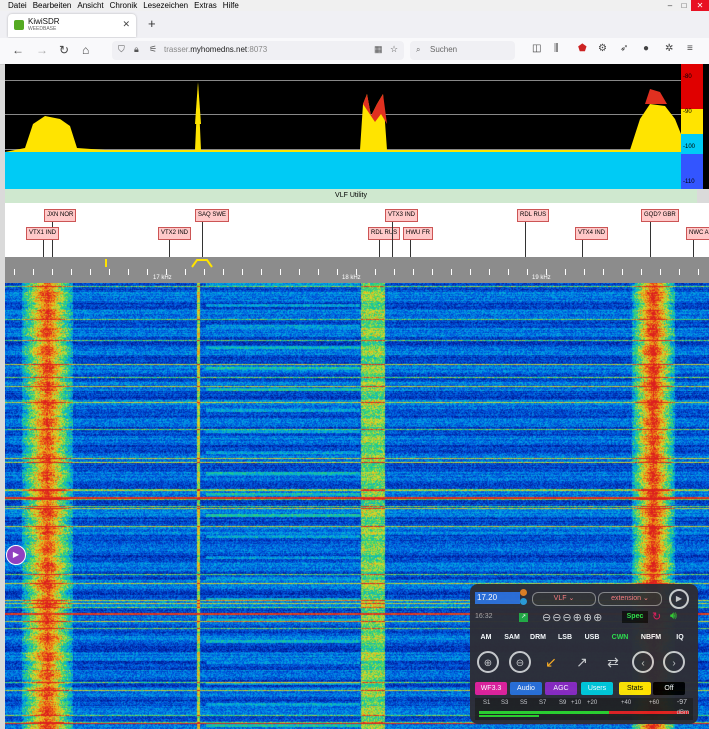 Image resolution: width=709 pixels, height=729 pixels. Describe the element at coordinates (121, 49) in the screenshot. I see `shield-icon: ⛉` at that location.